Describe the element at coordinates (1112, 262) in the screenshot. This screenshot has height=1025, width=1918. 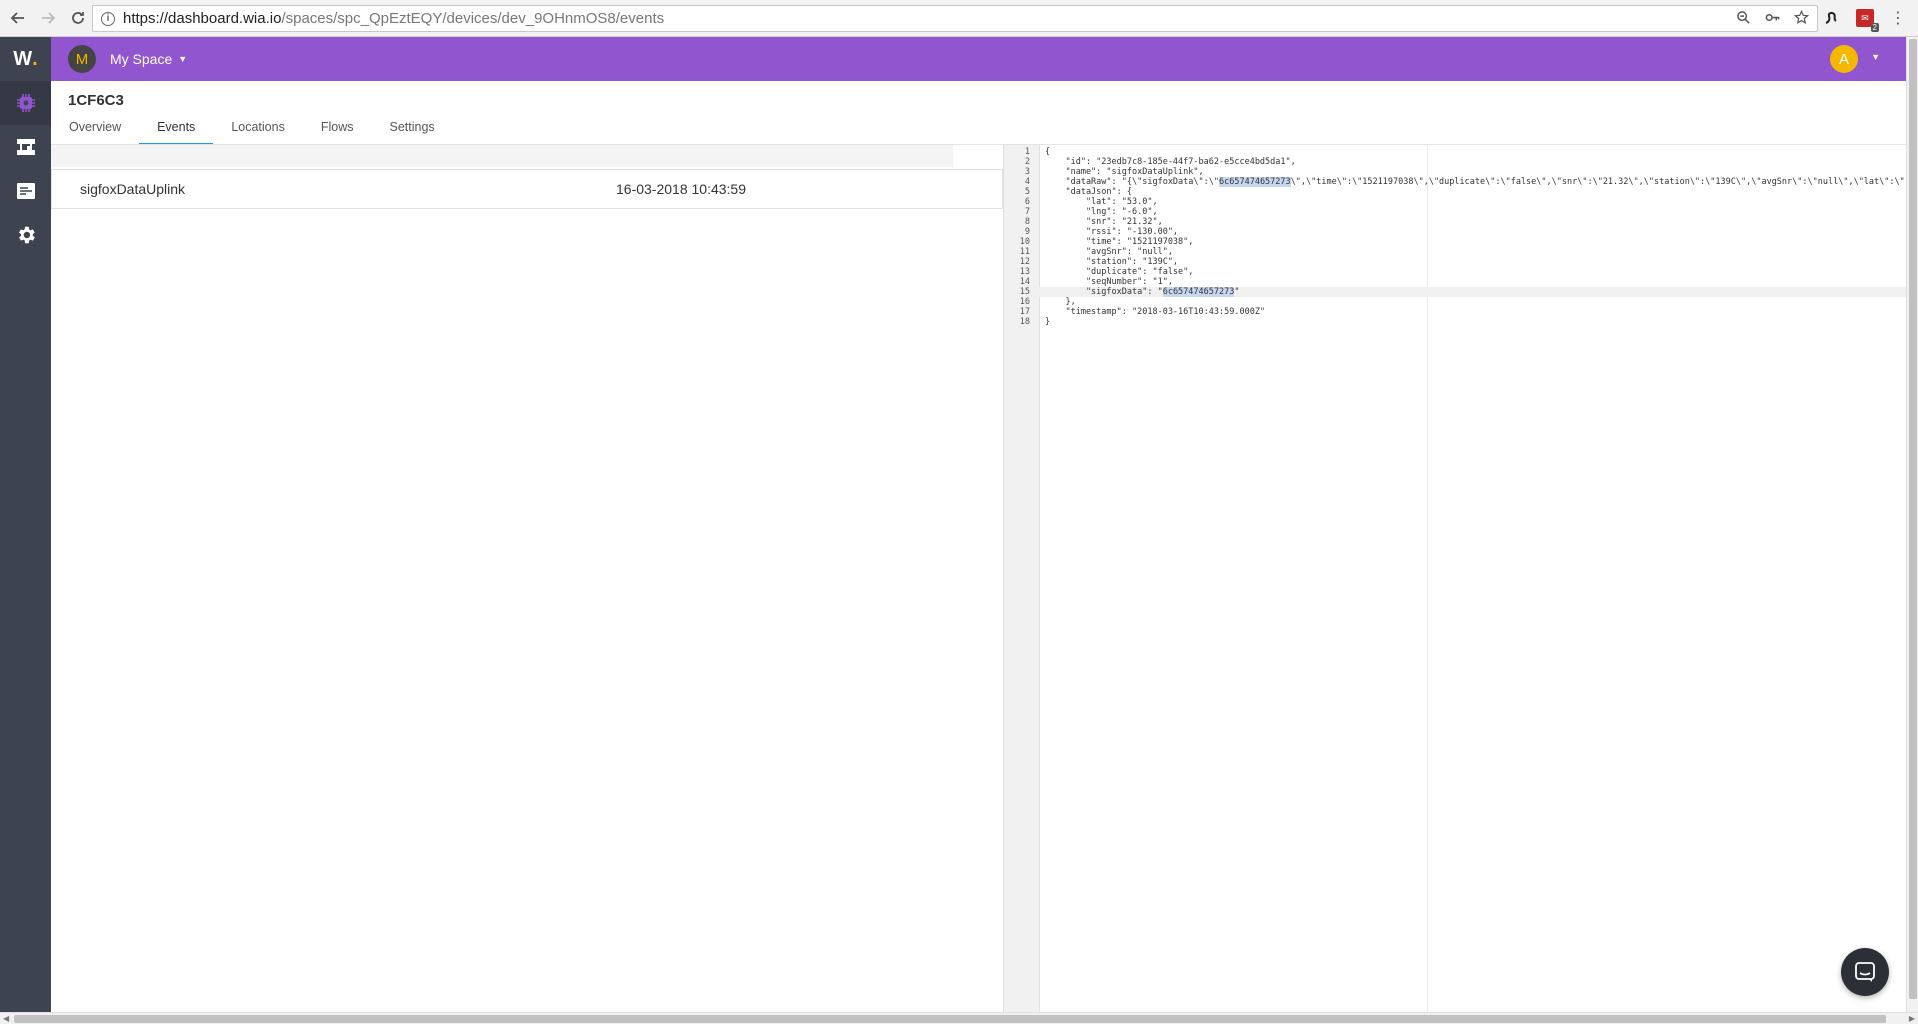
I see `code-text: "station": "139C",` at that location.